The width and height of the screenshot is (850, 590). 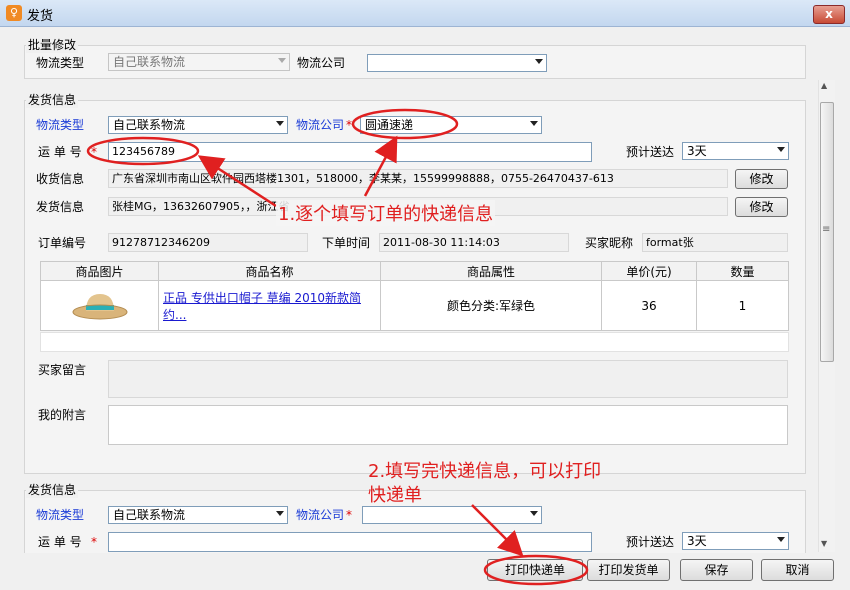 What do you see at coordinates (497, 530) in the screenshot?
I see `arrow-to-print` at bounding box center [497, 530].